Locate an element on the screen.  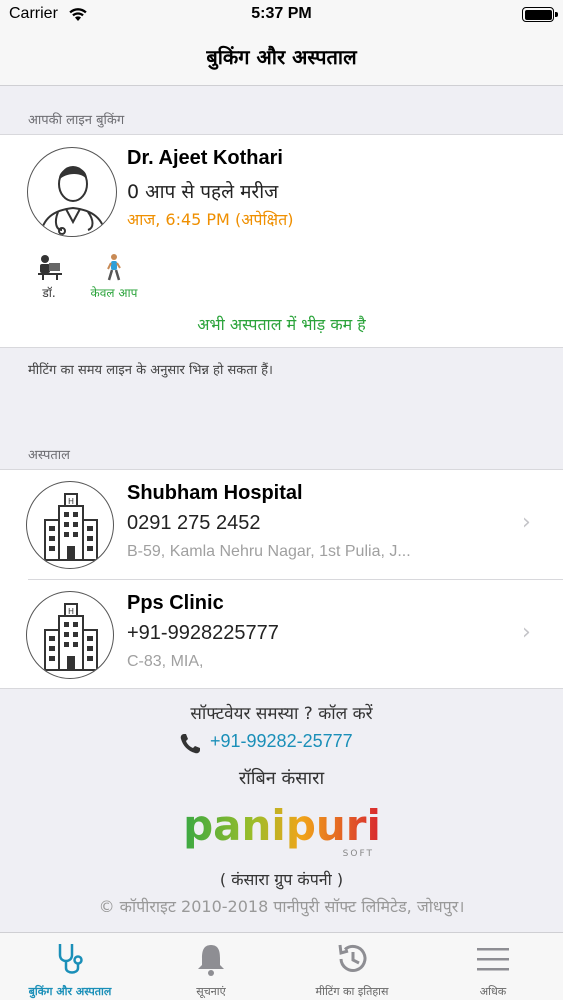
logo-wordmark: panipuri is located at coordinates (282, 825).